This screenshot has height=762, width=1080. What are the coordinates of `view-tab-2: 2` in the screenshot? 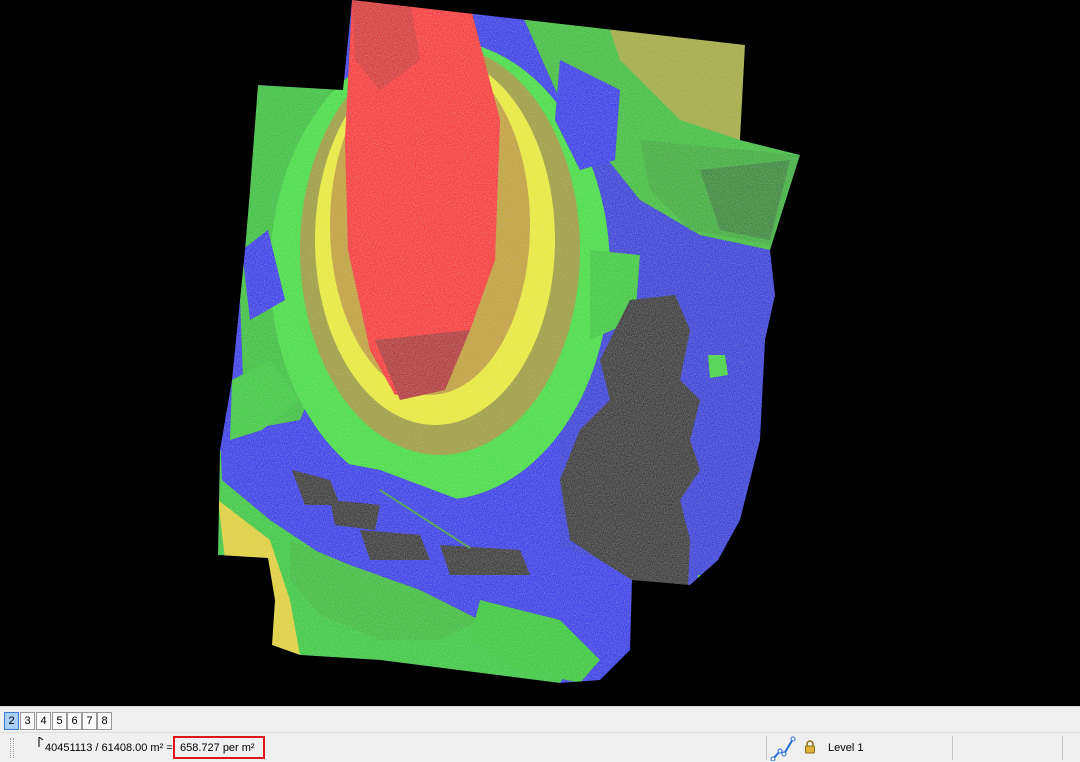 It's located at (11, 721).